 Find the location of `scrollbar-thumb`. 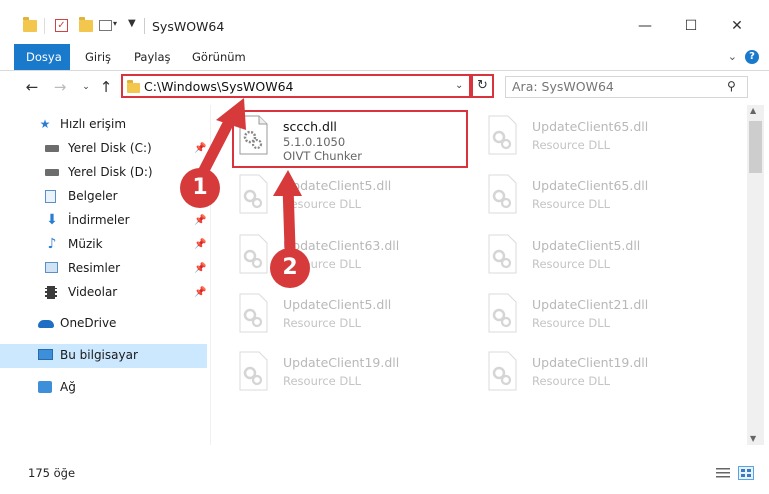

scrollbar-thumb is located at coordinates (755, 147).